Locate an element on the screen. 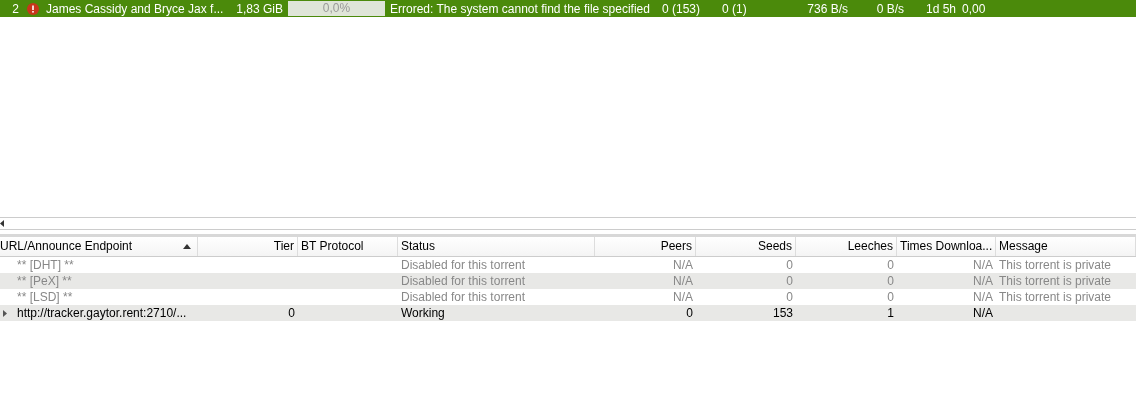 The height and width of the screenshot is (417, 1136). table-cell-text: 0 (1) is located at coordinates (734, 9).